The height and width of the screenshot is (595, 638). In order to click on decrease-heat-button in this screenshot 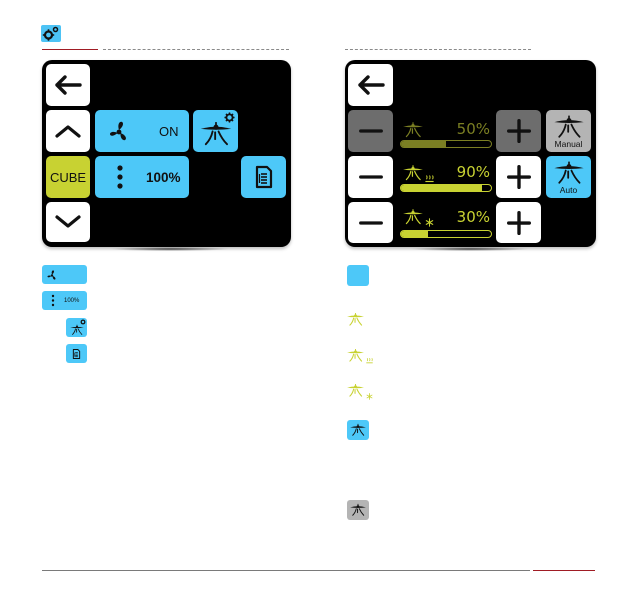, I will do `click(370, 177)`.